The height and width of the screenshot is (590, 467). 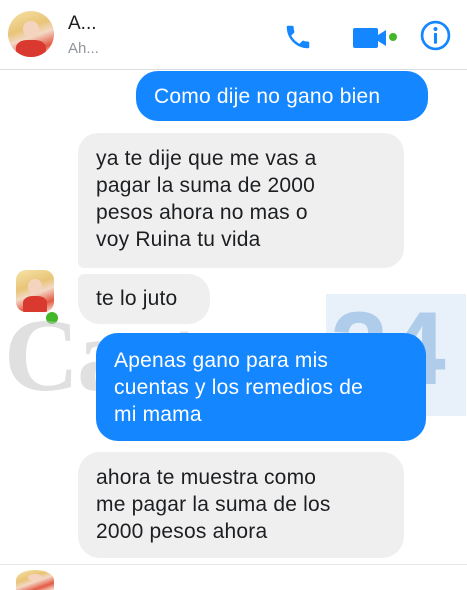 I want to click on info-icon, so click(x=435, y=35).